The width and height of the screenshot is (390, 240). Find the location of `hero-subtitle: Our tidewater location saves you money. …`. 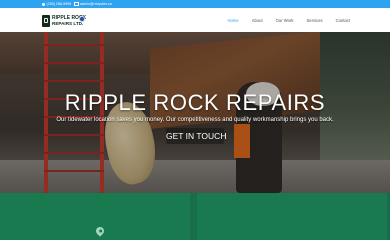

hero-subtitle: Our tidewater location saves you money. … is located at coordinates (195, 120).